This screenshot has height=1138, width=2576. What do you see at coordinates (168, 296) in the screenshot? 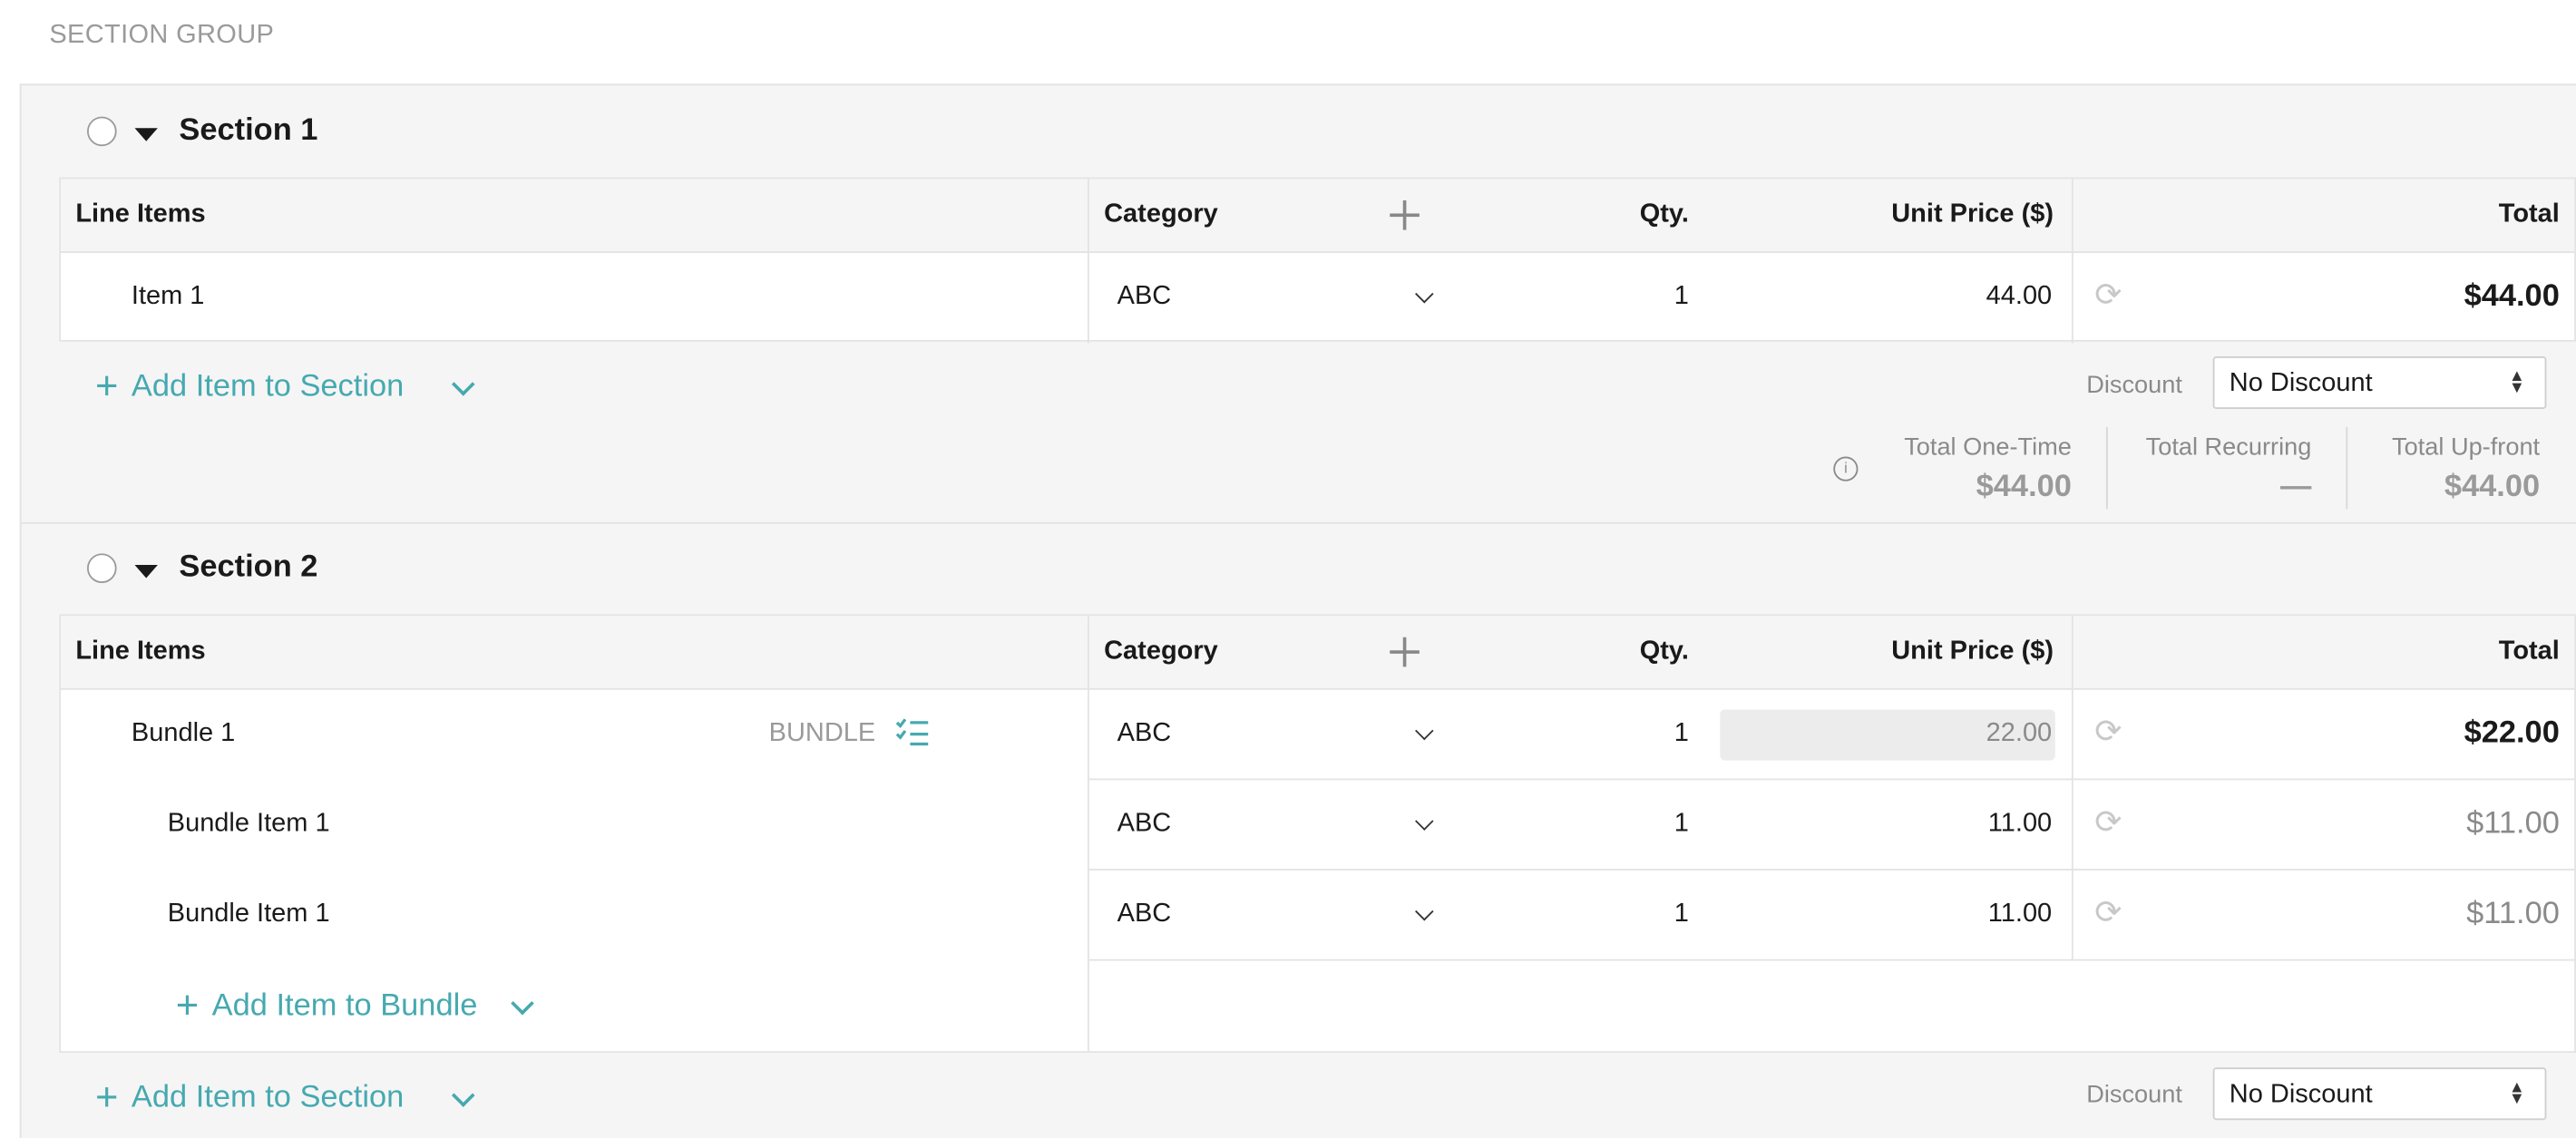
I see `item-name: Item 1` at bounding box center [168, 296].